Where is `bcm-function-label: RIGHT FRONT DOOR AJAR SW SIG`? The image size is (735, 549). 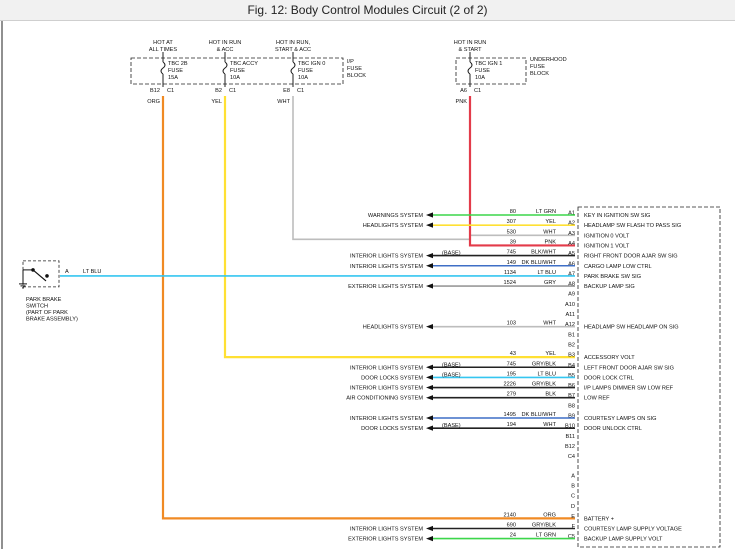
bcm-function-label: RIGHT FRONT DOOR AJAR SW SIG is located at coordinates (631, 257).